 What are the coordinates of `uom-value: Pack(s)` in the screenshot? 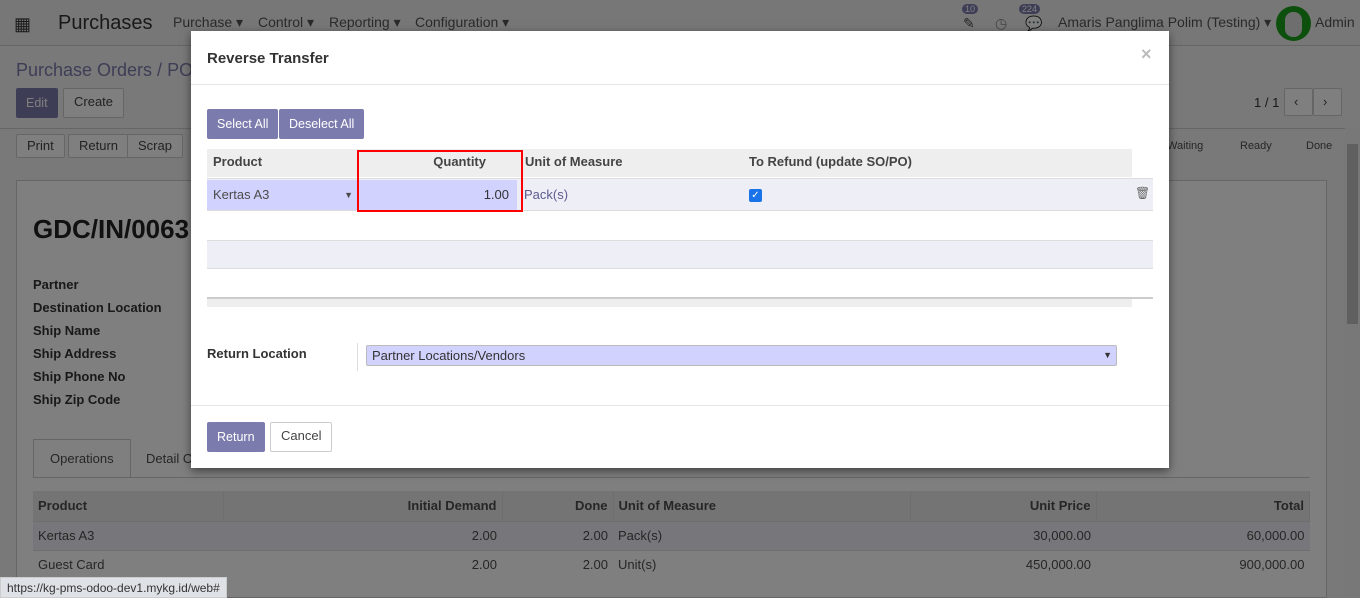 It's located at (546, 194).